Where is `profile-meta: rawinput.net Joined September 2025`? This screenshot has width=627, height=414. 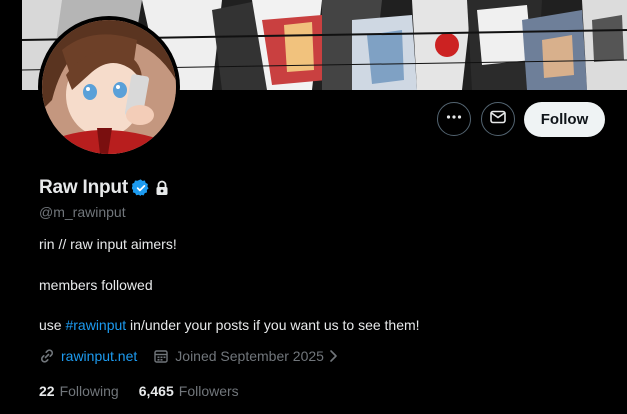
profile-meta: rawinput.net Joined September 2025 is located at coordinates (188, 356).